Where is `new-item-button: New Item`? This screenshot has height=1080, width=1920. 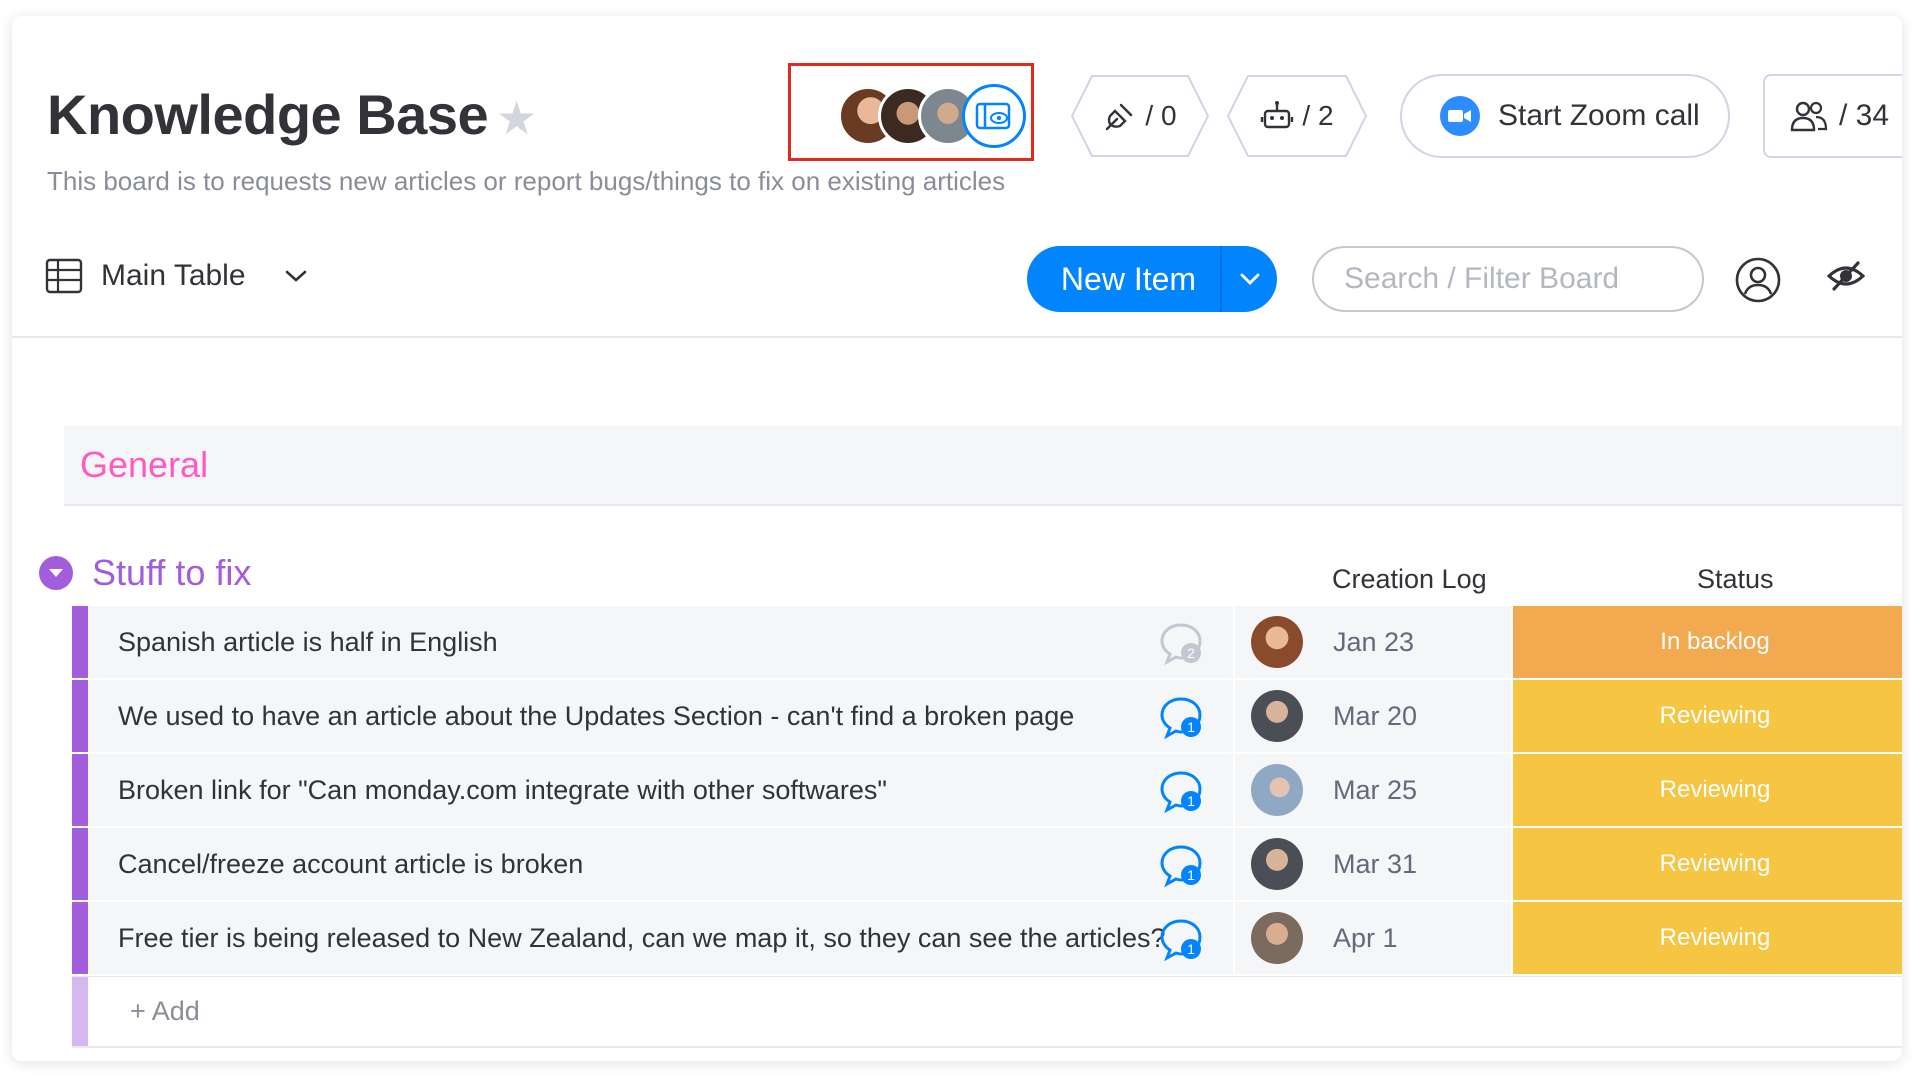 new-item-button: New Item is located at coordinates (1152, 279).